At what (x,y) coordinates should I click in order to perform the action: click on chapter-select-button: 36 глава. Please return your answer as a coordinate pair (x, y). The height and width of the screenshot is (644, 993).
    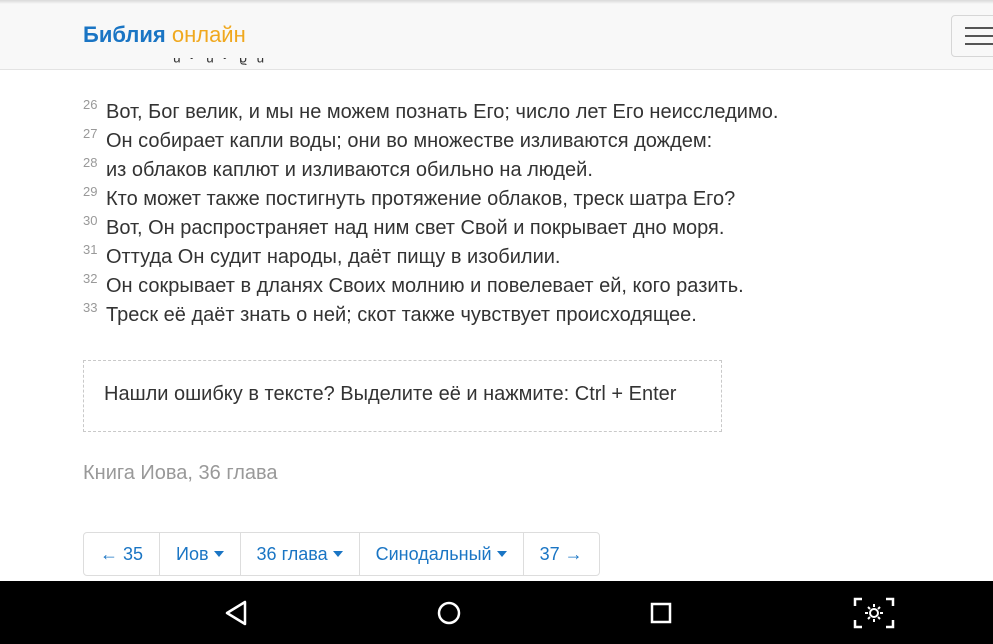
    Looking at the image, I should click on (300, 554).